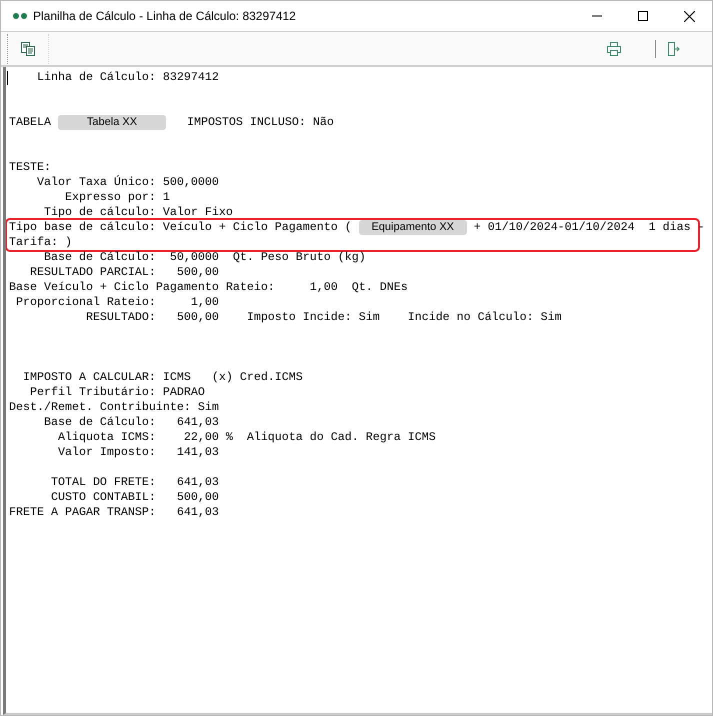  I want to click on report-text: Tipo base de cálculo: Veículo + Ciclo Pagamento (, so click(181, 227).